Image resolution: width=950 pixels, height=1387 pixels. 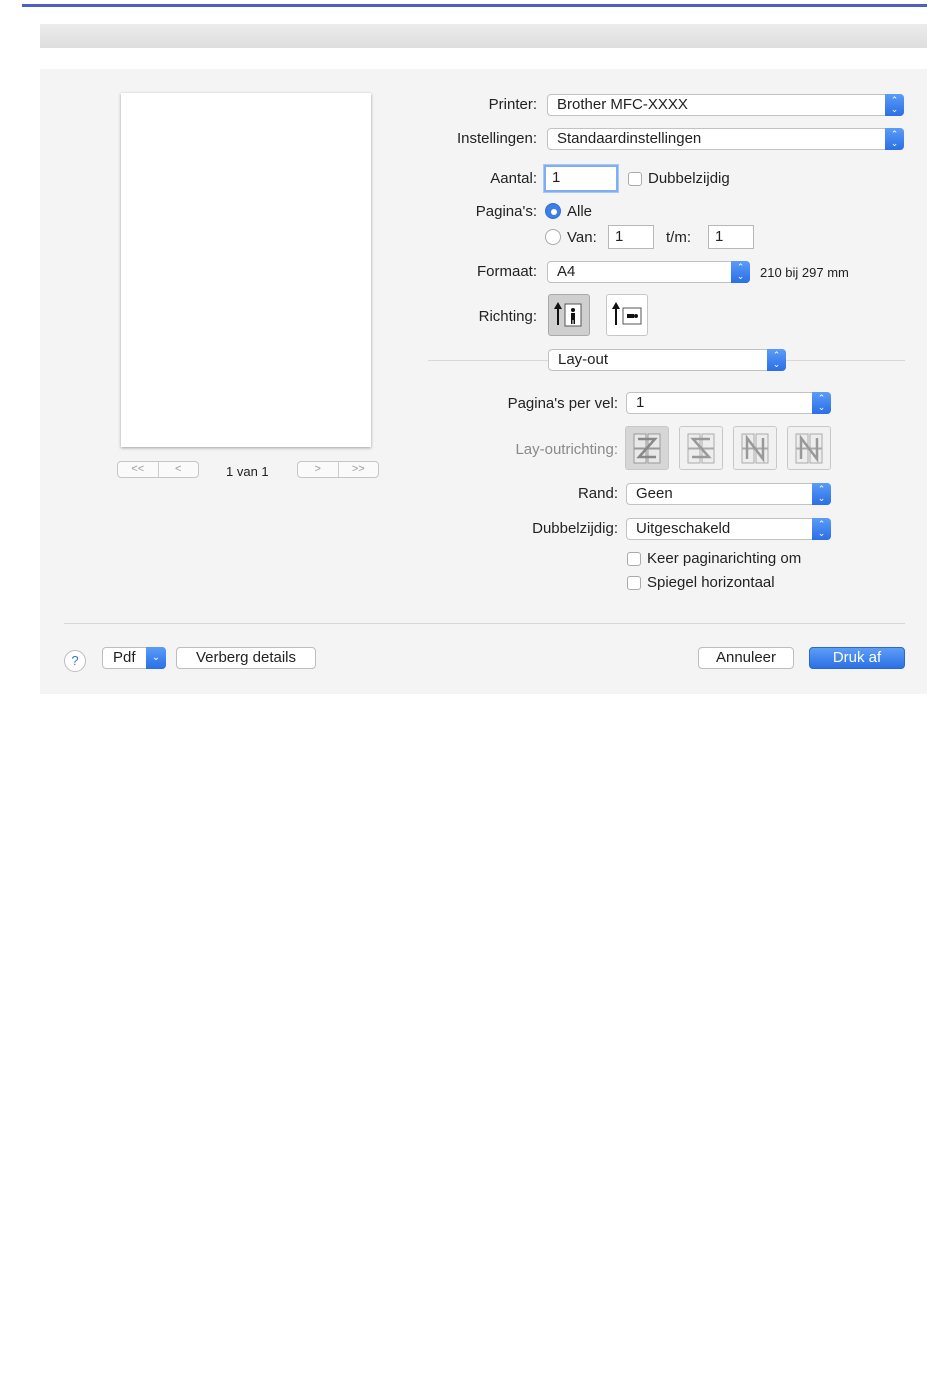 I want to click on flip-horizontal-label: Spiegel horizontaal, so click(x=711, y=582).